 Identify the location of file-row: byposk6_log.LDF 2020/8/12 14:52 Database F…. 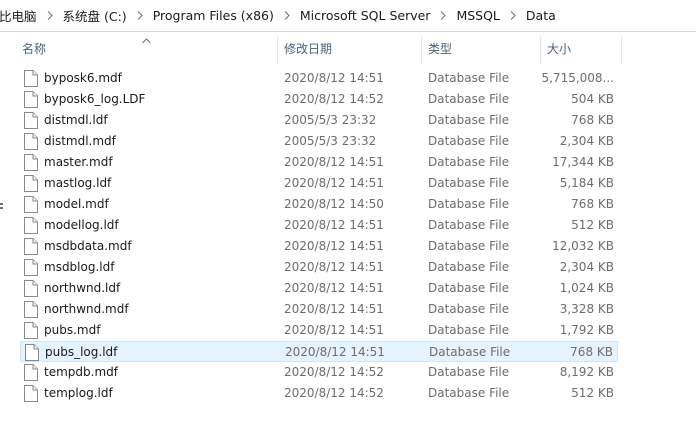
(319, 99).